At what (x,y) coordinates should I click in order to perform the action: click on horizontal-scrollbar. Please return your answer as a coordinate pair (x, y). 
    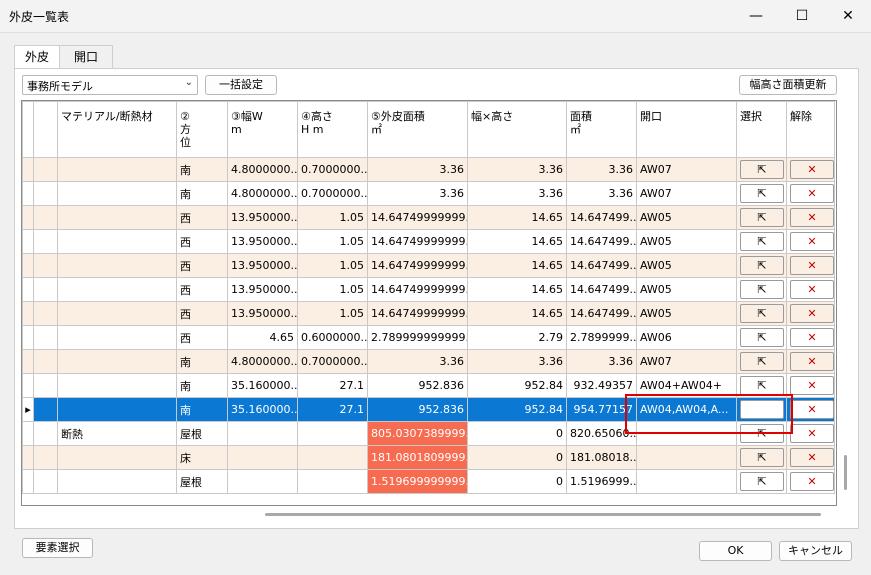
    Looking at the image, I should click on (543, 514).